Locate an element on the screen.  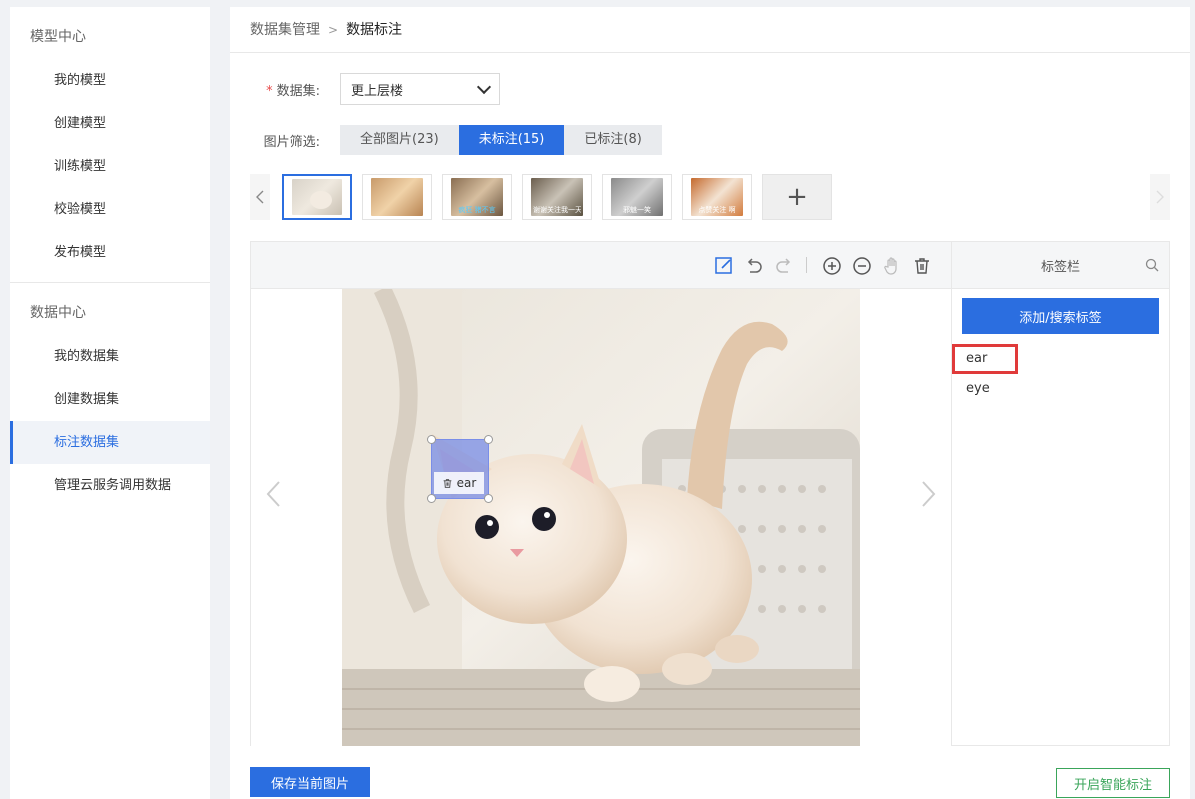
thumbnail-caption: 谢谢关注我一天的 is located at coordinates (557, 210).